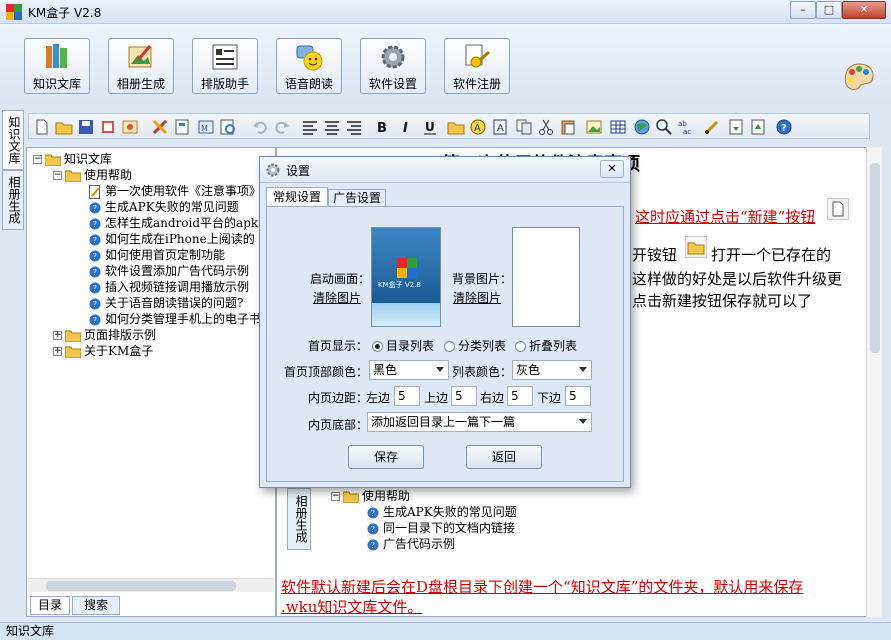  What do you see at coordinates (13, 200) in the screenshot?
I see `side-tab-album: 相册生成` at bounding box center [13, 200].